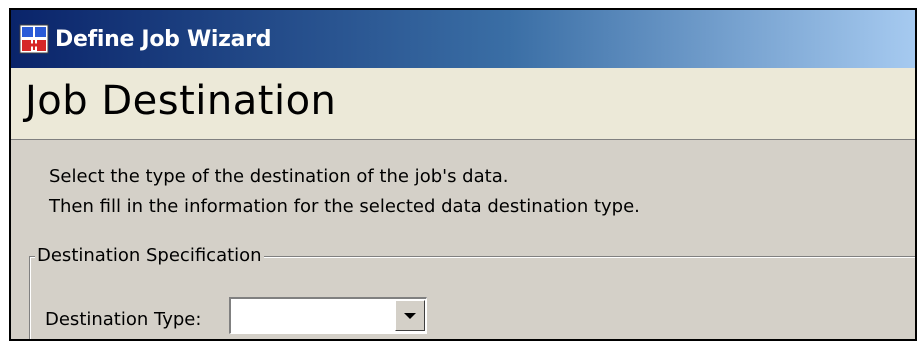 The height and width of the screenshot is (348, 923). I want to click on window-title: Define Job Wizard, so click(163, 39).